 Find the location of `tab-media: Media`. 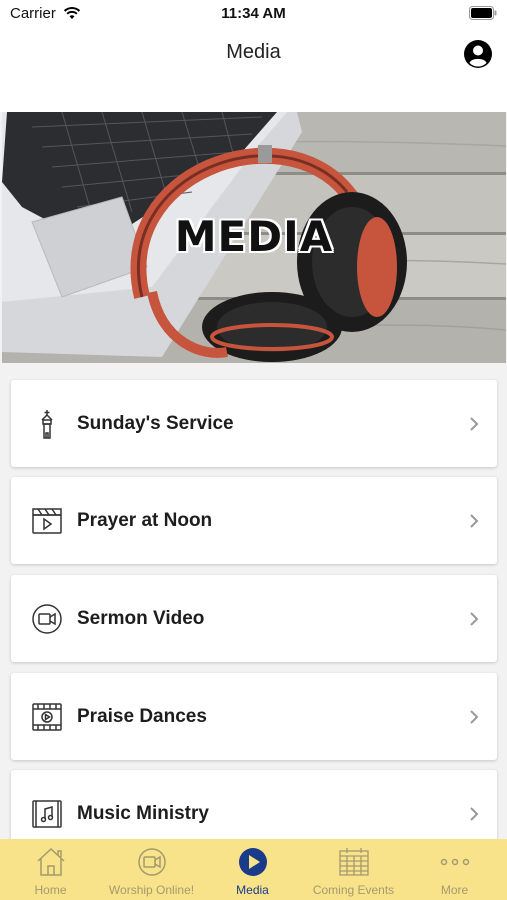

tab-media: Media is located at coordinates (252, 869).